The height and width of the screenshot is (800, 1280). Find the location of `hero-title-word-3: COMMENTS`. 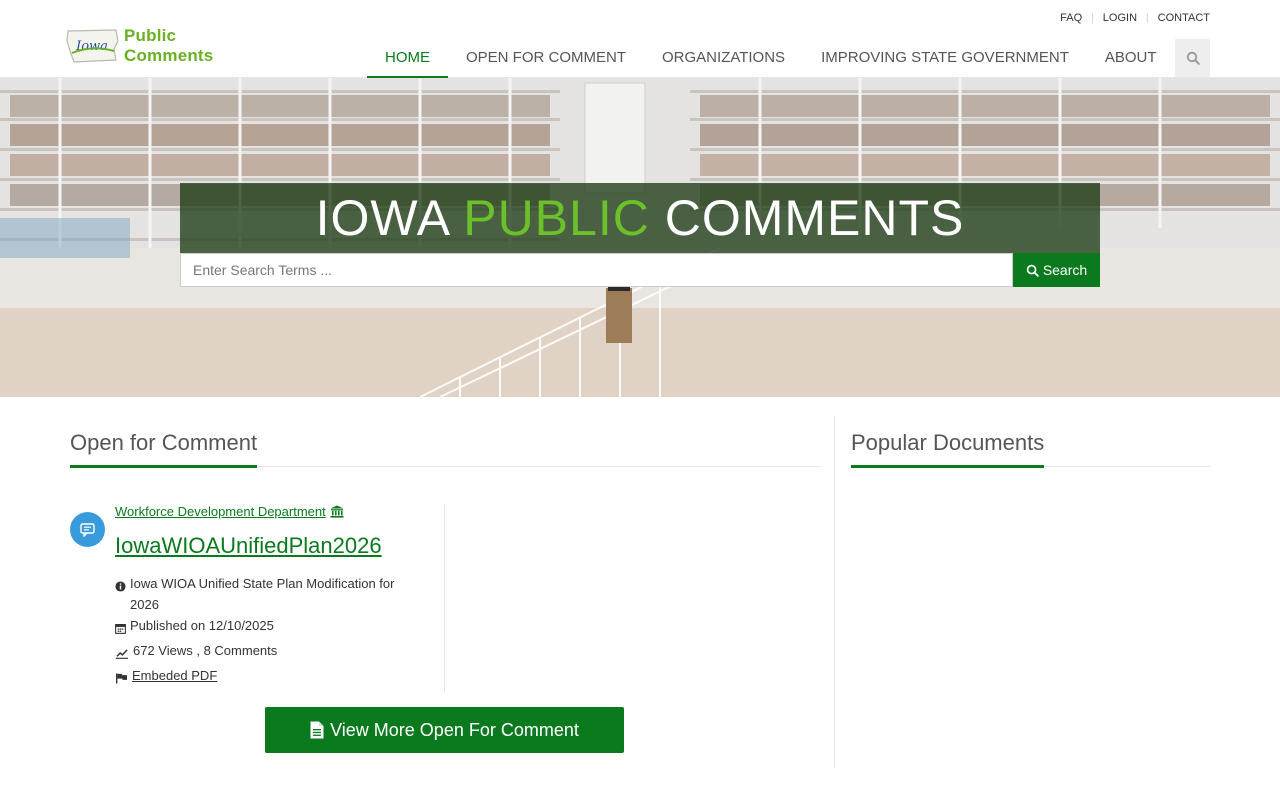

hero-title-word-3: COMMENTS is located at coordinates (814, 218).